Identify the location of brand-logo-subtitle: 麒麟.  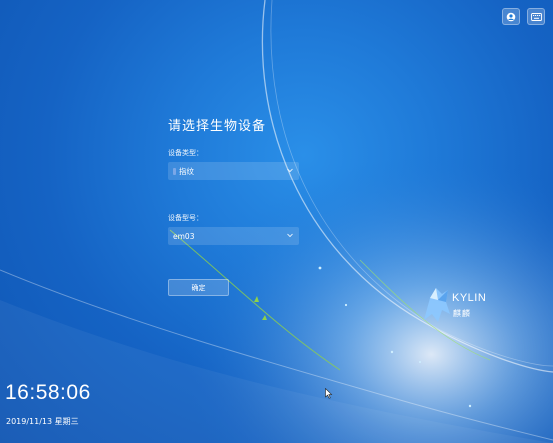
(462, 313).